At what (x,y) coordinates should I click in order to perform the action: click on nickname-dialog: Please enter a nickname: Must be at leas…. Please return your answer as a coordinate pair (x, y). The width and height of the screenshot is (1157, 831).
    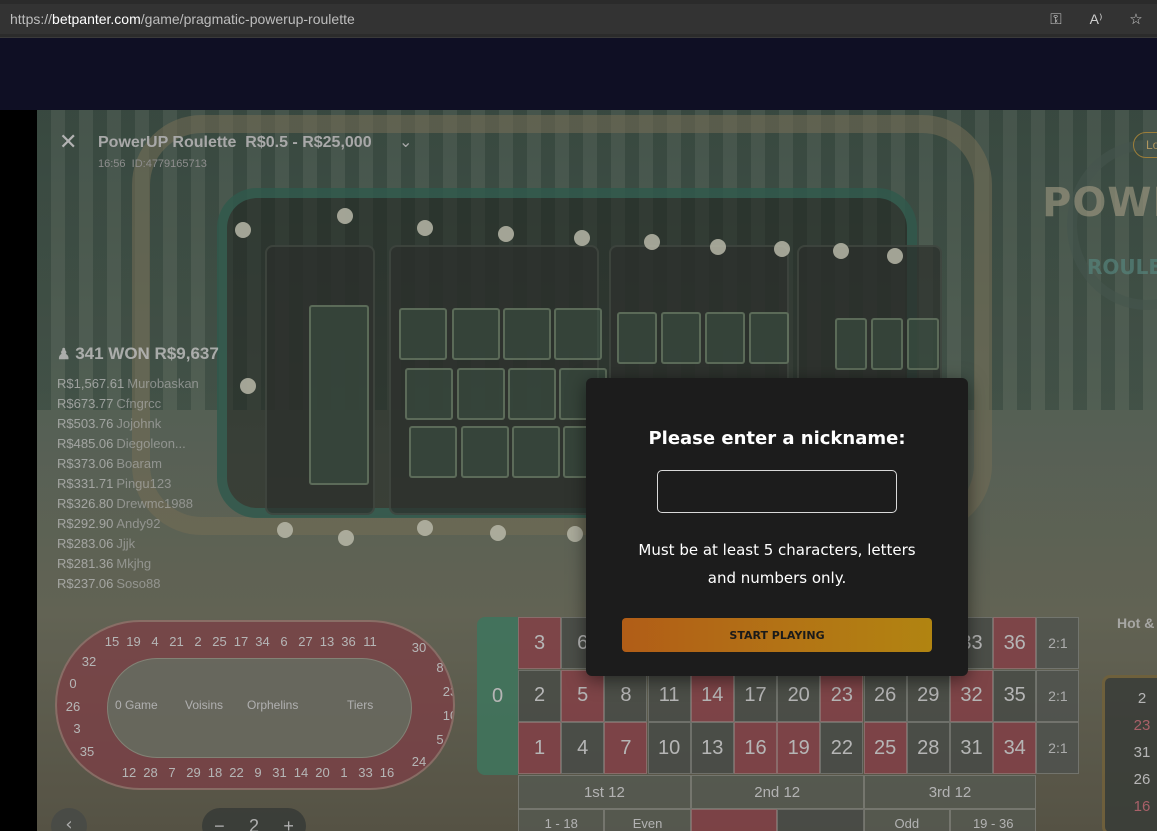
    Looking at the image, I should click on (777, 527).